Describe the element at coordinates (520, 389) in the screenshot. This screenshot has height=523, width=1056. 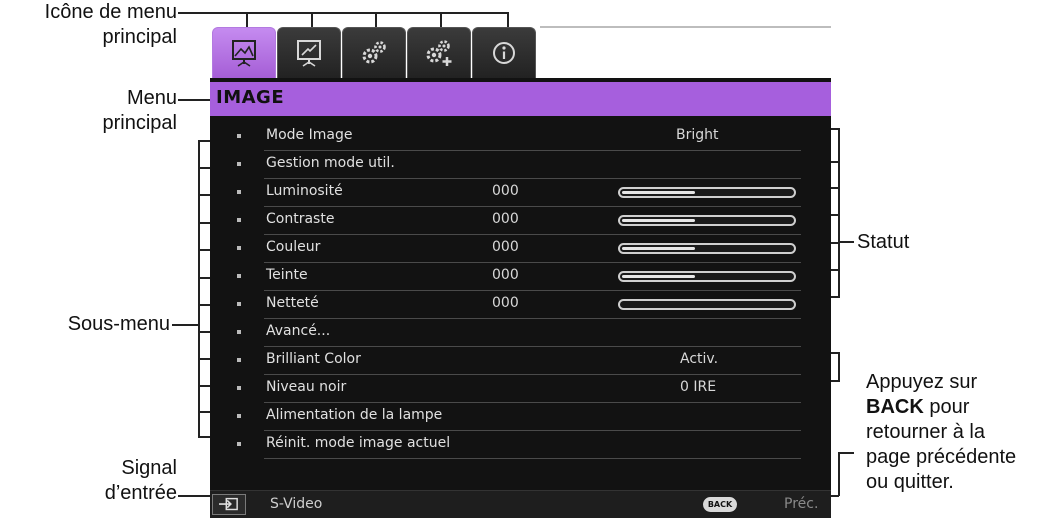
I see `menu-item-niveau-noir: Niveau noir 0 IRE` at that location.